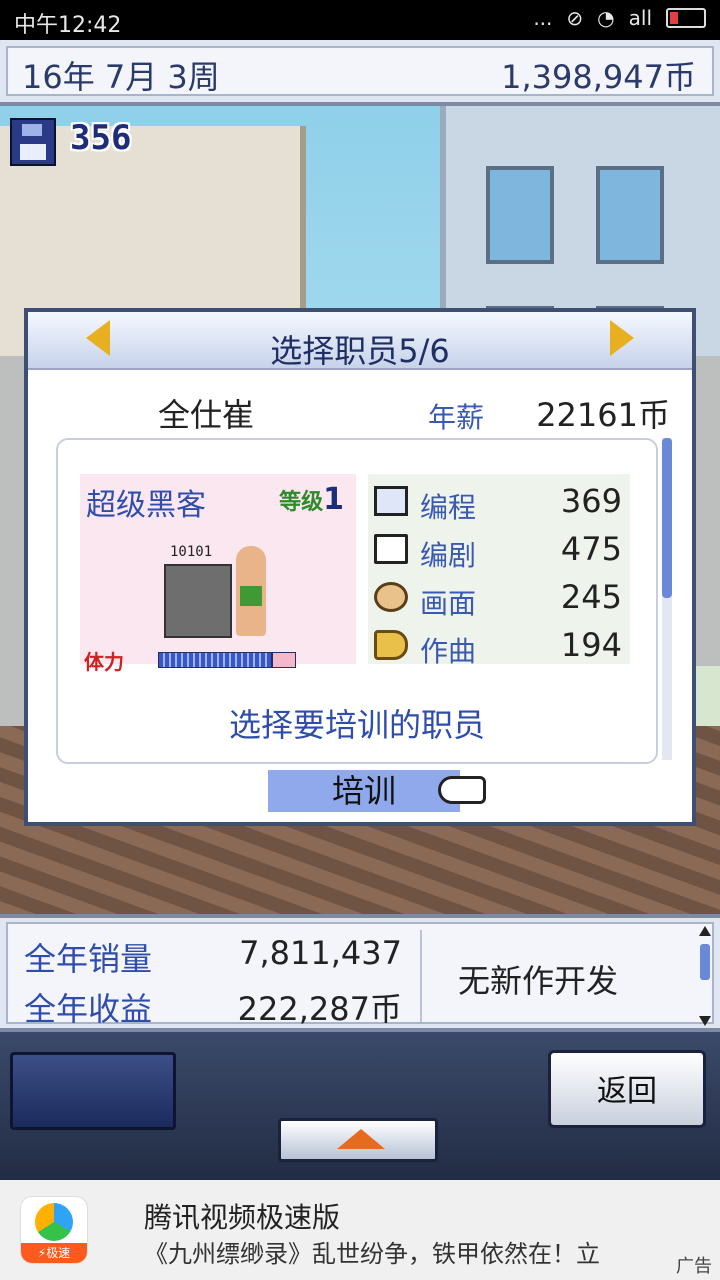  Describe the element at coordinates (391, 501) in the screenshot. I see `computer-icon` at that location.